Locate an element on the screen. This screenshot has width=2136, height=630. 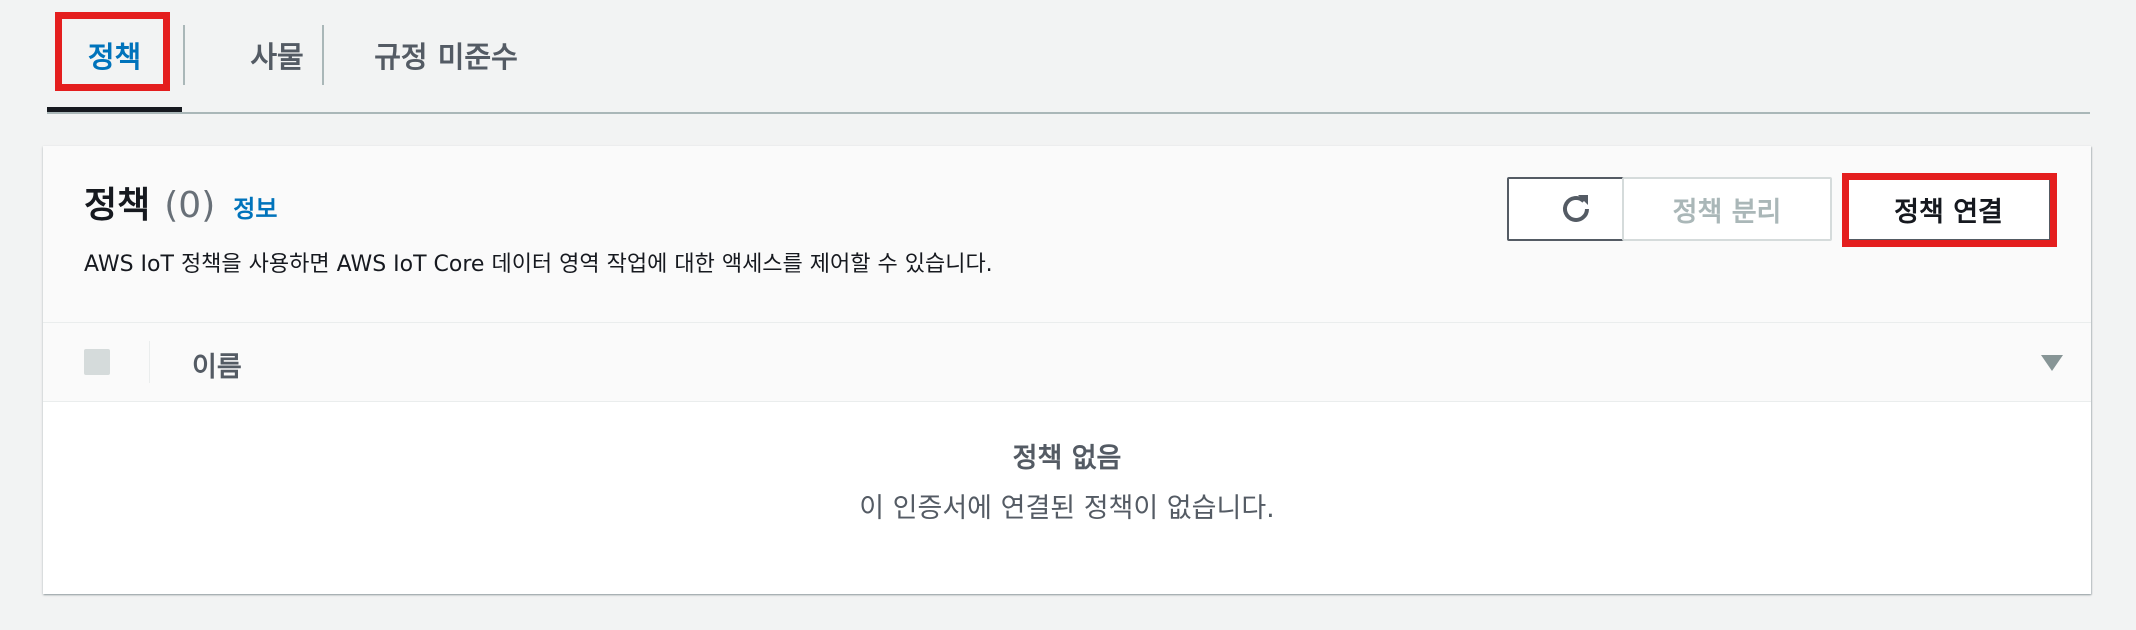
table-header: 이름 is located at coordinates (1067, 362).